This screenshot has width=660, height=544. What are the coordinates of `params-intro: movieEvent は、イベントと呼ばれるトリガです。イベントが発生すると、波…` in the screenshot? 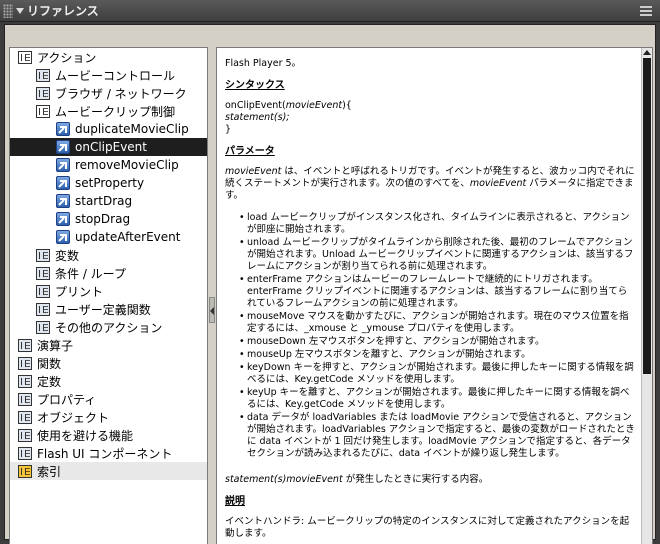 It's located at (430, 184).